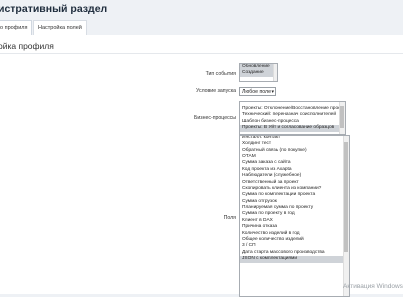 The height and width of the screenshot is (297, 403). I want to click on start-condition-select: Любое поле ▾, so click(257, 91).